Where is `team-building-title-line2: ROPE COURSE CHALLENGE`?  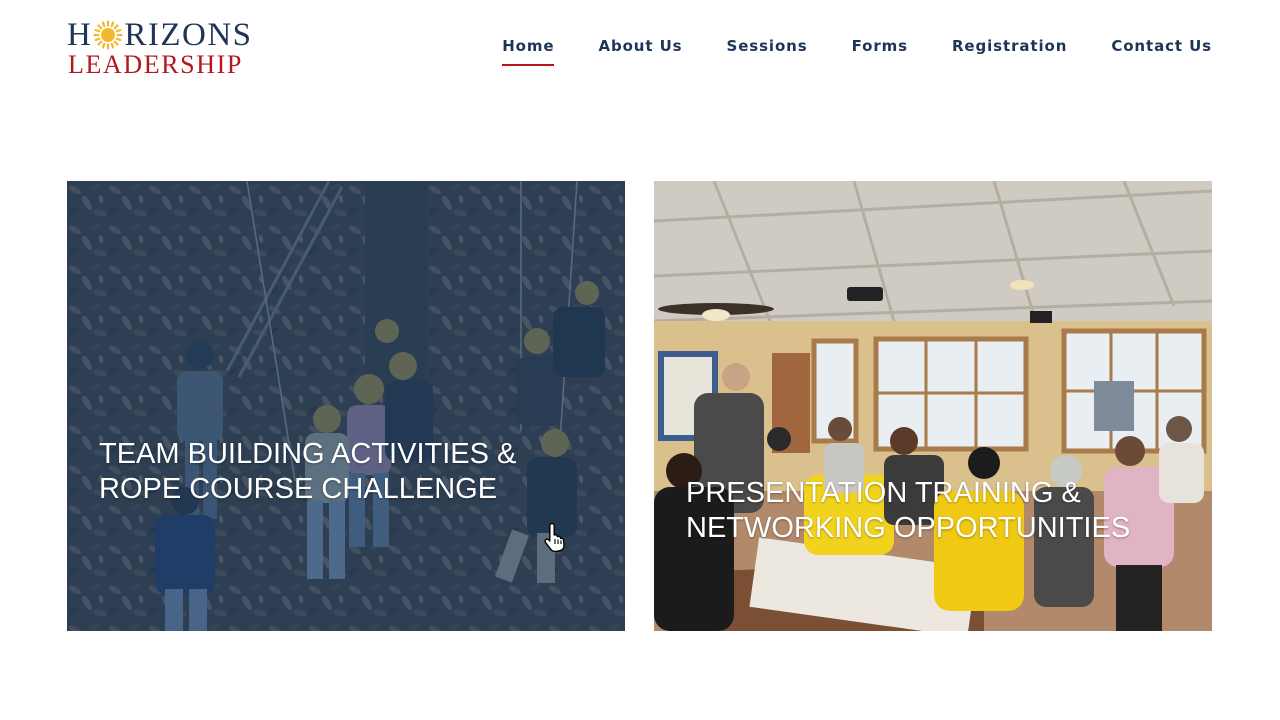 team-building-title-line2: ROPE COURSE CHALLENGE is located at coordinates (298, 489).